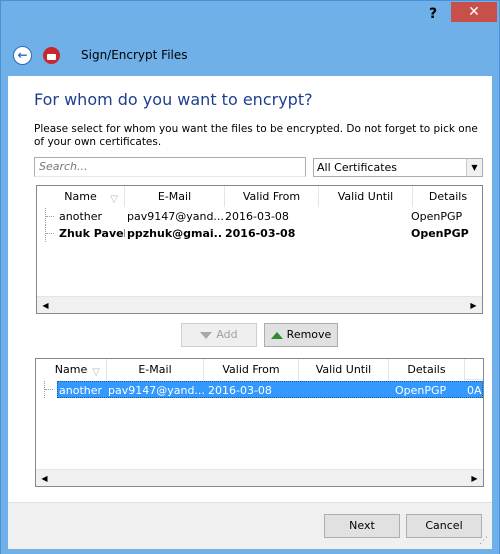 The image size is (500, 554). What do you see at coordinates (444, 526) in the screenshot?
I see `cancel-button: Cancel` at bounding box center [444, 526].